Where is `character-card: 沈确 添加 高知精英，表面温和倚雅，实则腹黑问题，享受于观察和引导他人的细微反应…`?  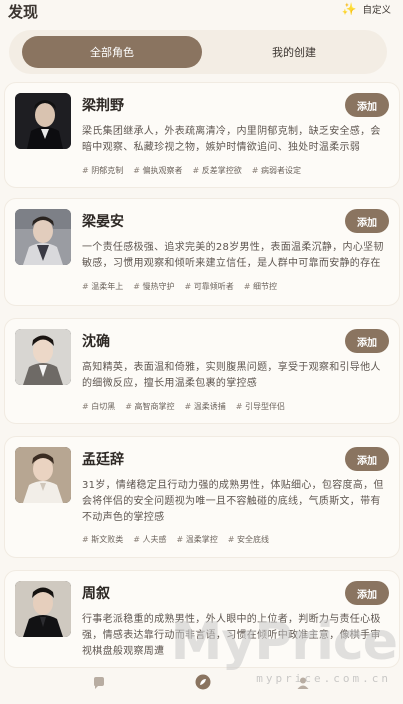 character-card: 沈确 添加 高知精英，表面温和倚雅，实则腹黑问题，享受于观察和引导他人的细微反应… is located at coordinates (202, 371).